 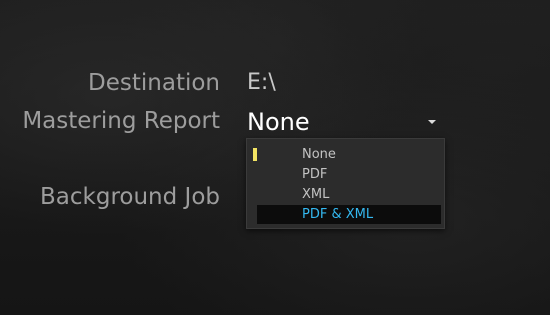 What do you see at coordinates (349, 154) in the screenshot?
I see `dropdown-option-none: None` at bounding box center [349, 154].